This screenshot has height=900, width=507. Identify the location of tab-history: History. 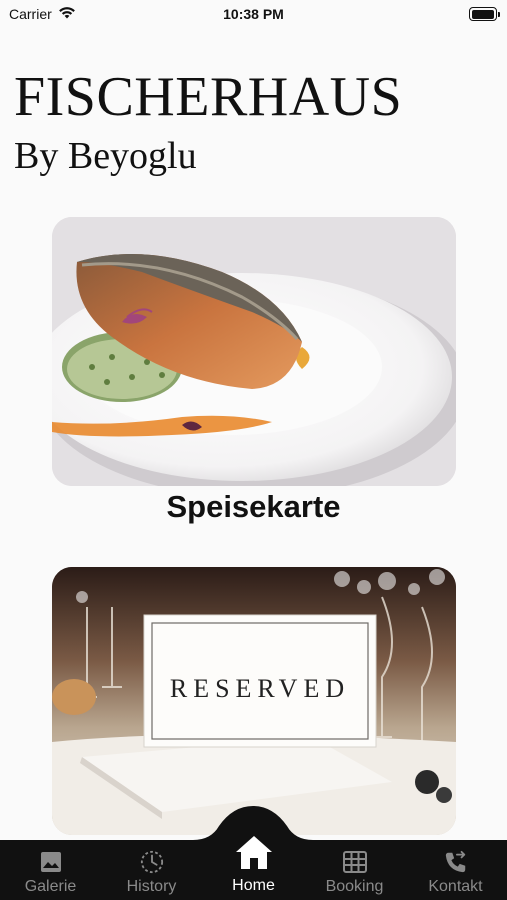
(151, 870).